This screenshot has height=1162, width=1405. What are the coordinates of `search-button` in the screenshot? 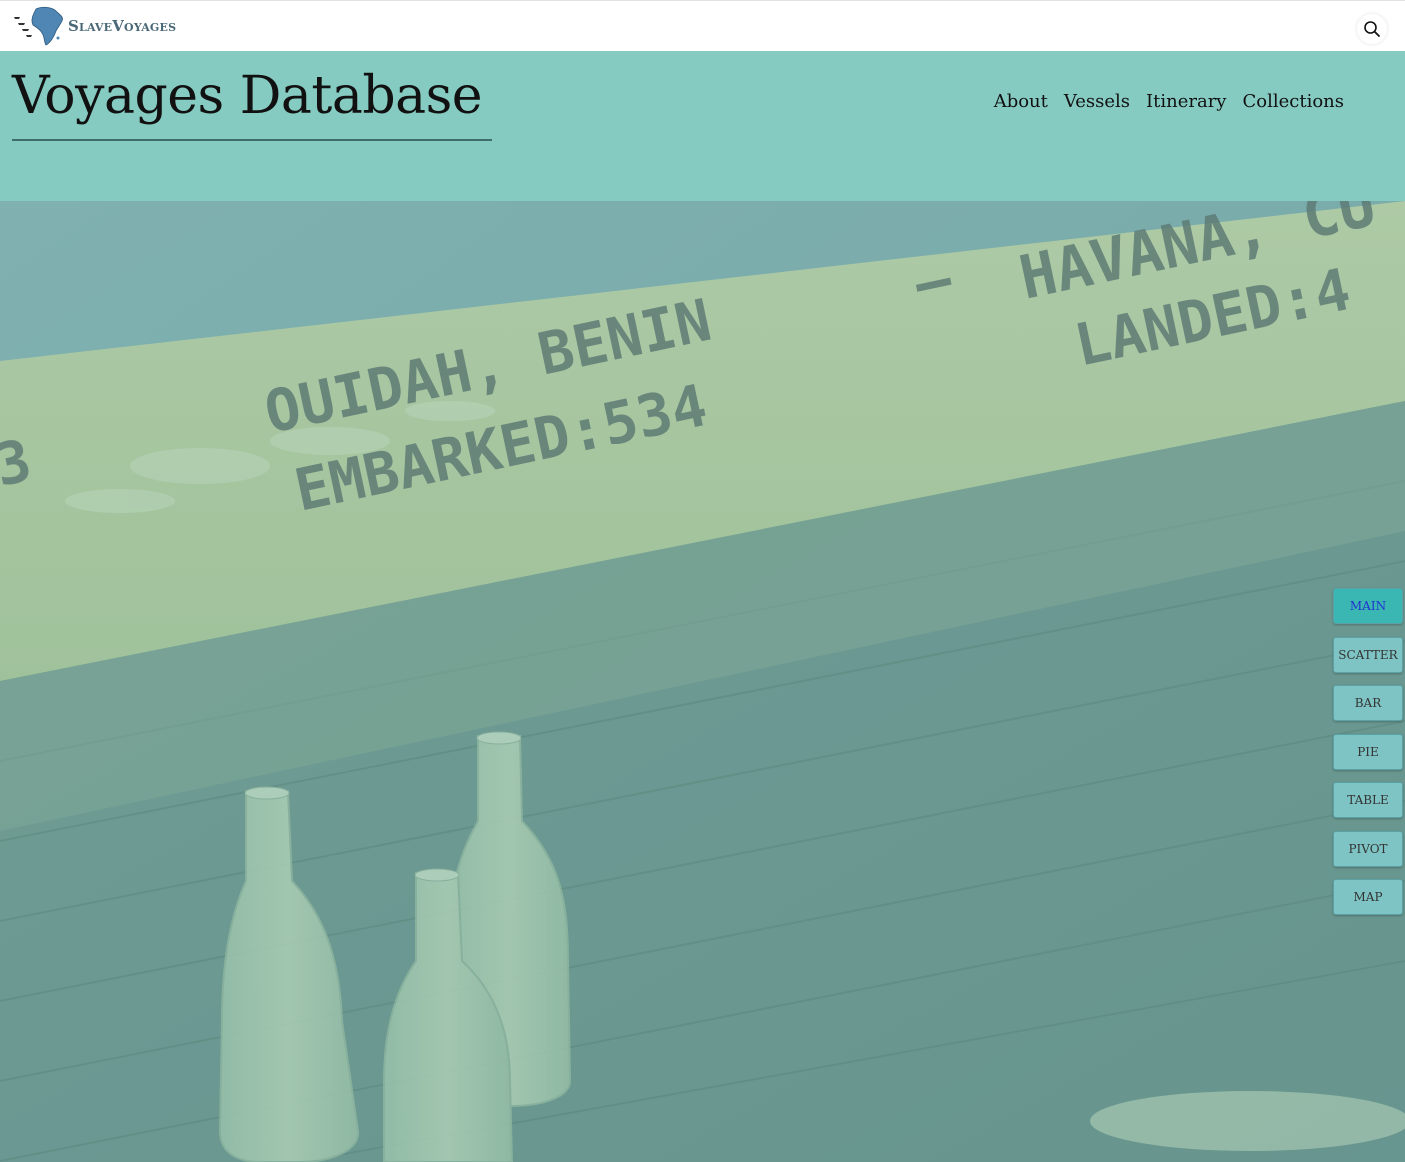 It's located at (1372, 29).